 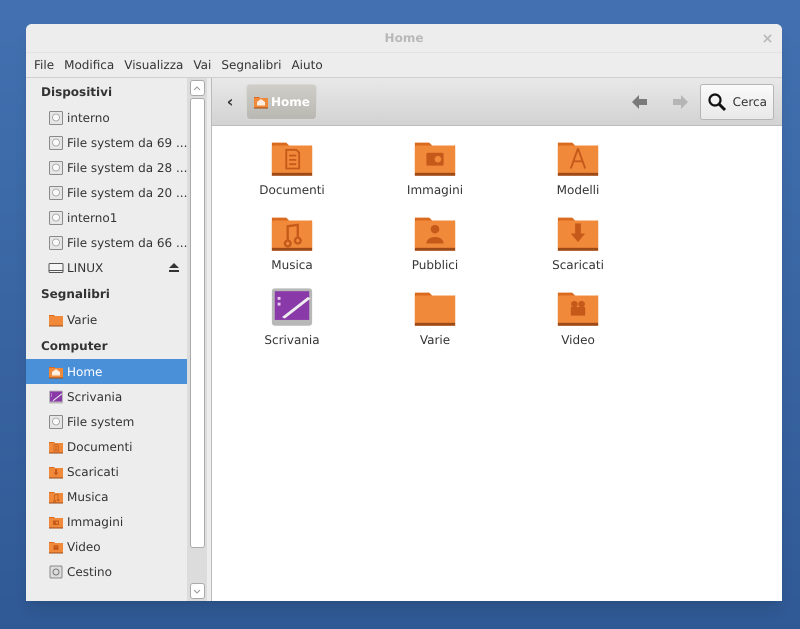 I want to click on folder-tile: Pubblici, so click(x=435, y=241).